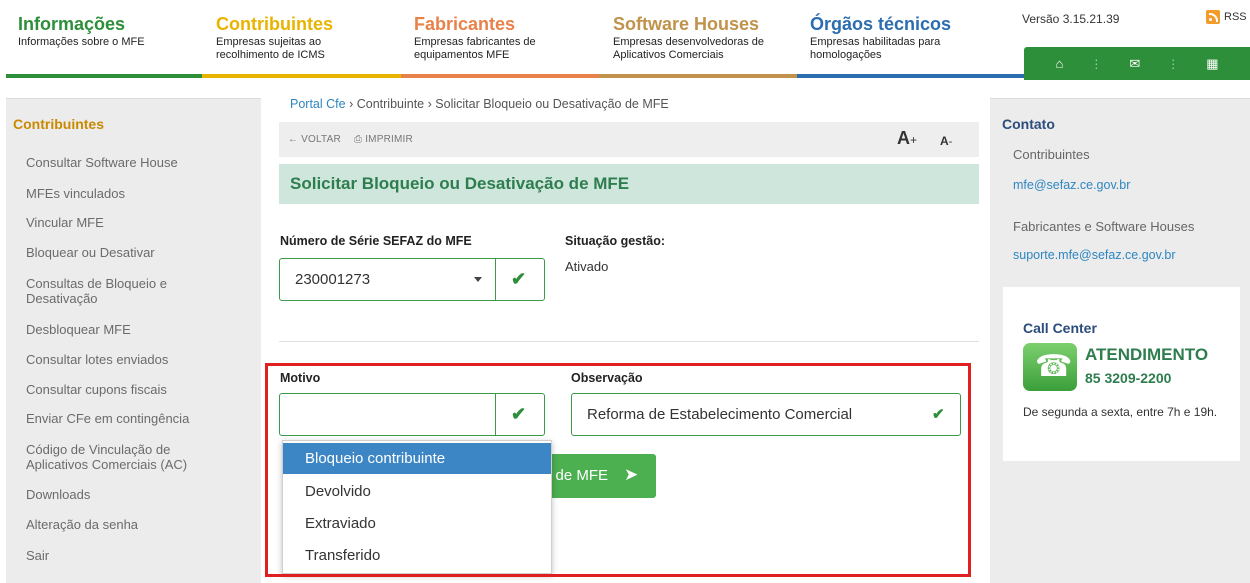 The width and height of the screenshot is (1250, 583). Describe the element at coordinates (519, 279) in the screenshot. I see `check-icon: ✔` at that location.